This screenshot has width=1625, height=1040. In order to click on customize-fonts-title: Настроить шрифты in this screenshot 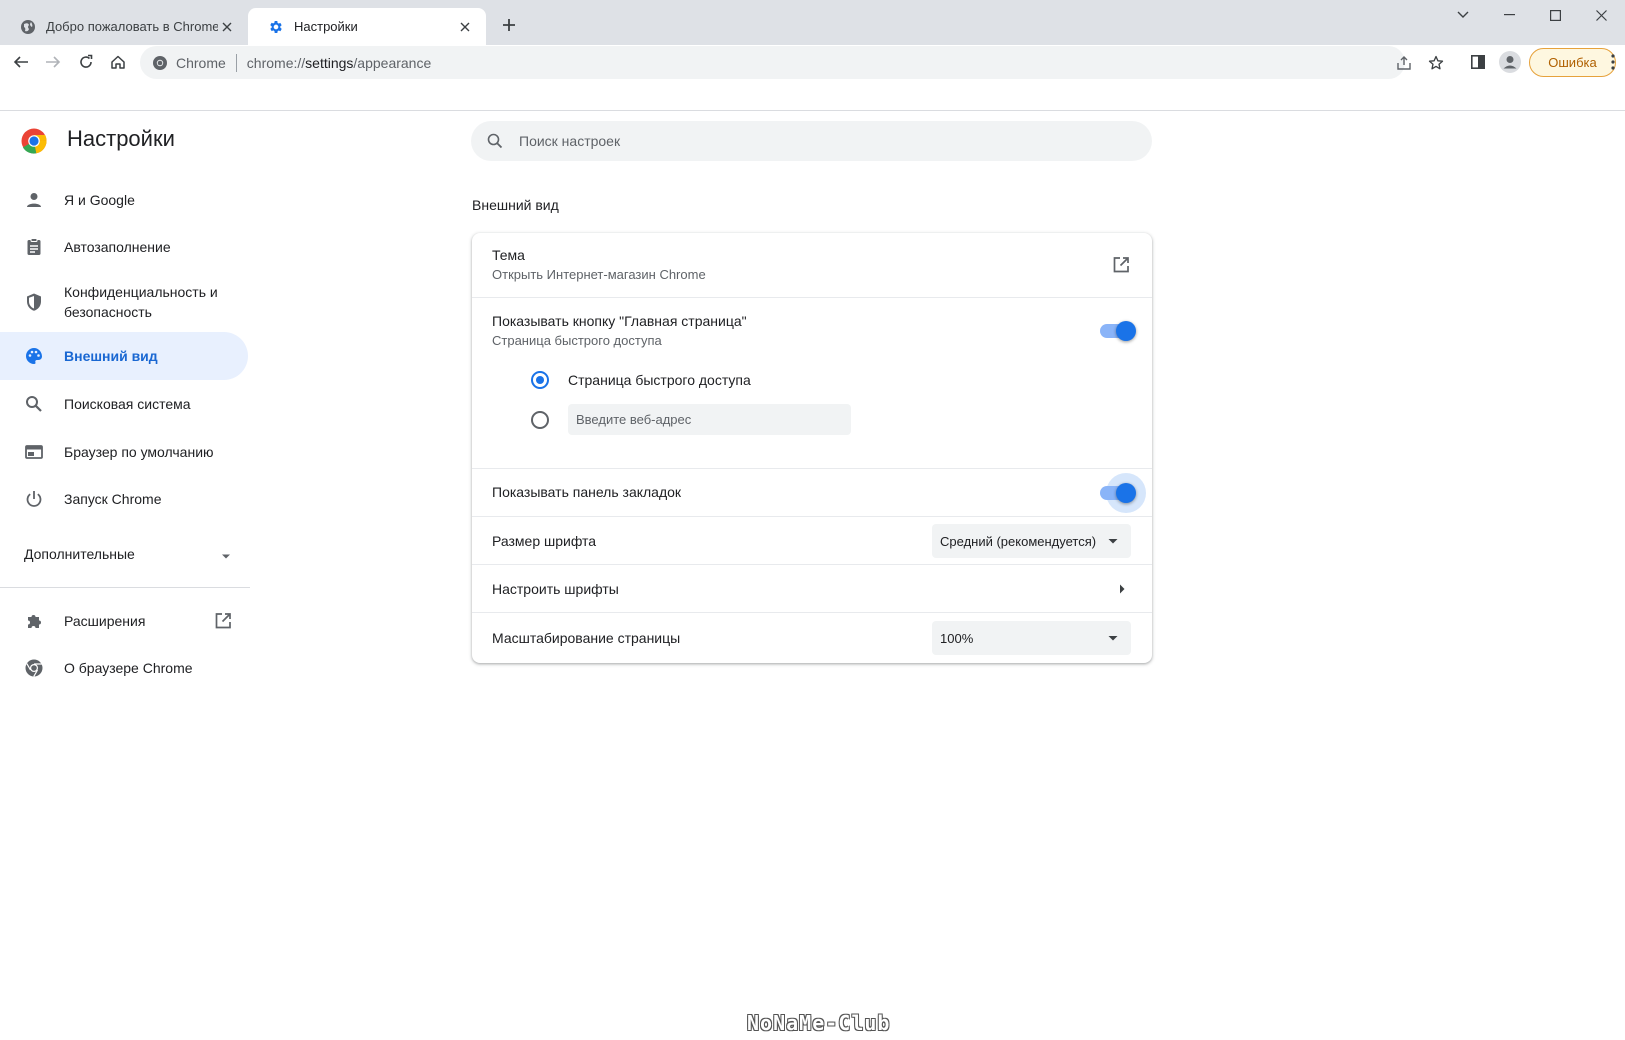, I will do `click(555, 589)`.